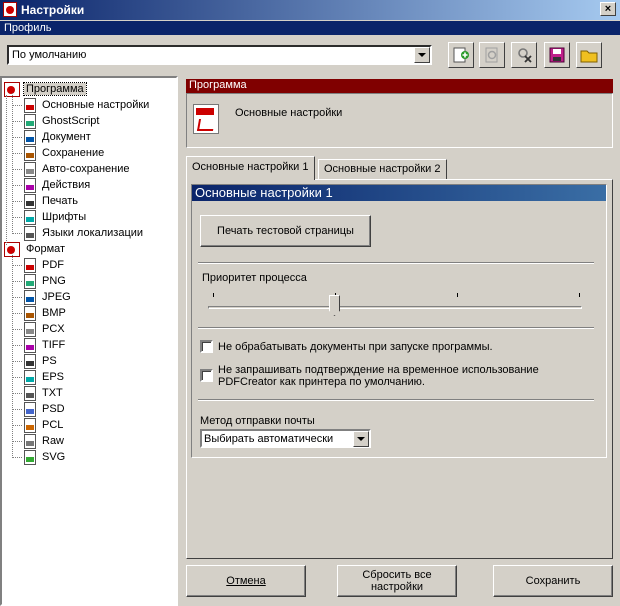  I want to click on tree-item-label: PCL, so click(53, 425).